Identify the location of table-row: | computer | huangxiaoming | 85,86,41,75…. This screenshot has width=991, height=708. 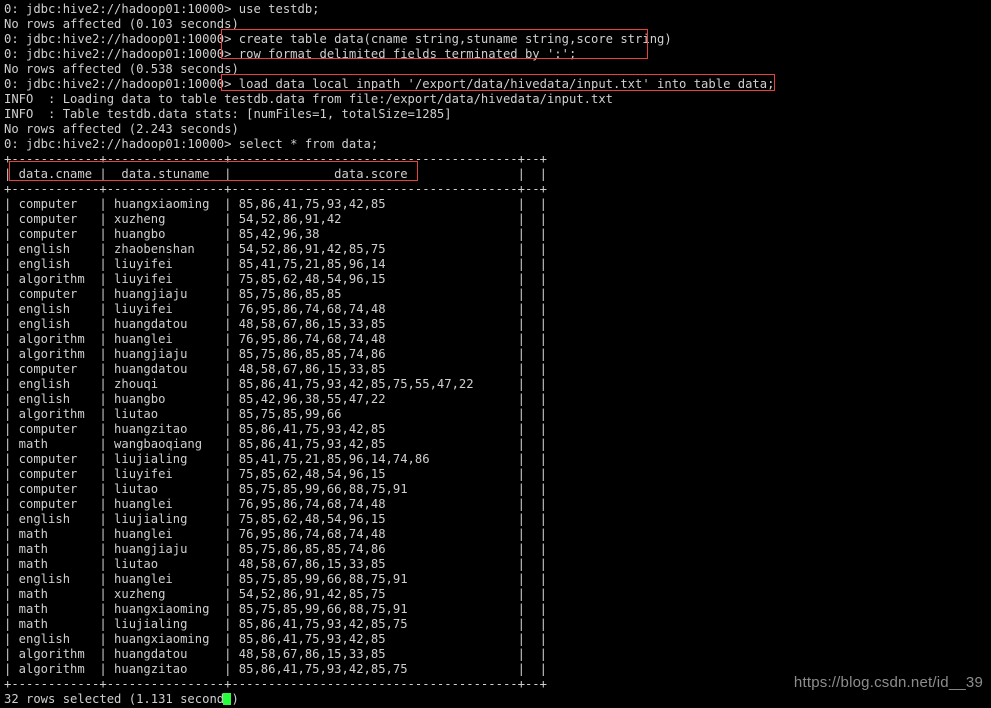
(275, 204).